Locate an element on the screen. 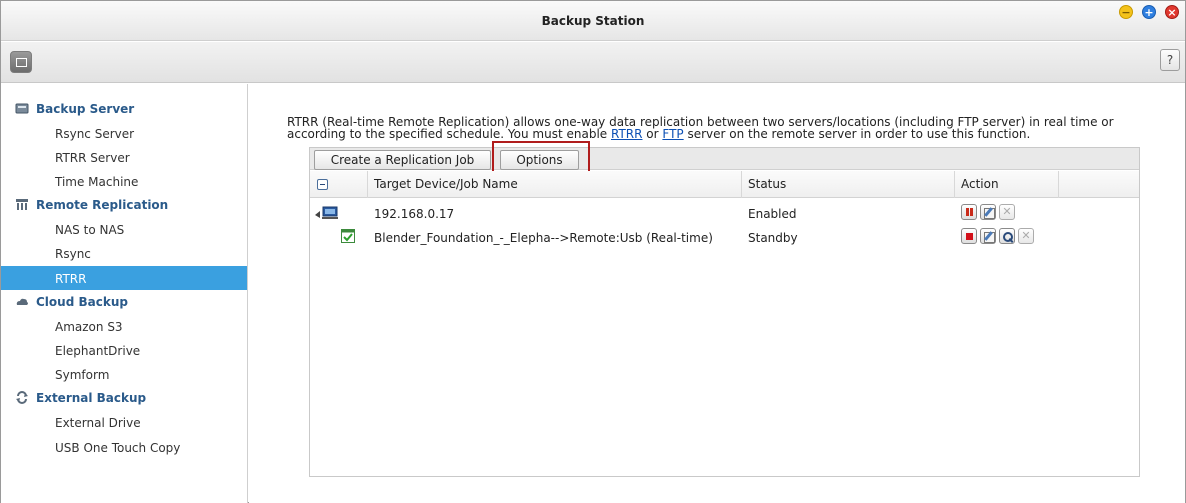 This screenshot has width=1186, height=503. sidebar-item-label: ElephantDrive is located at coordinates (98, 351).